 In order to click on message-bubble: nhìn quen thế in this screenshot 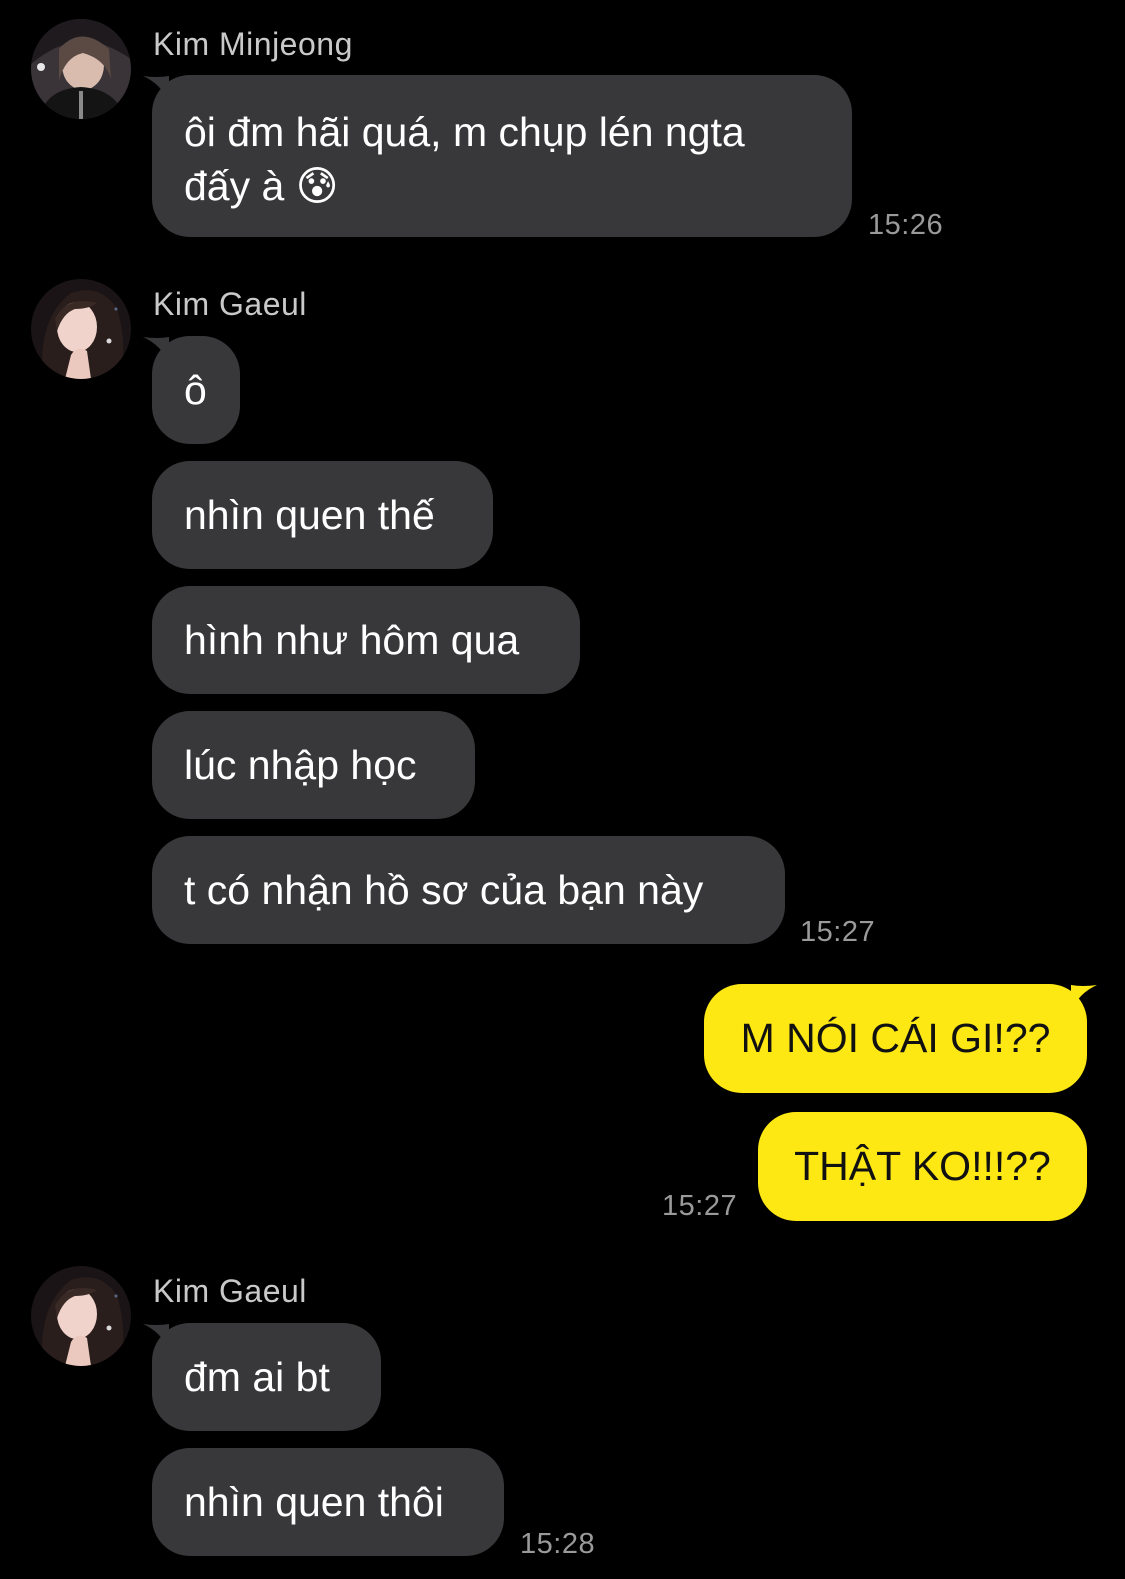, I will do `click(322, 515)`.